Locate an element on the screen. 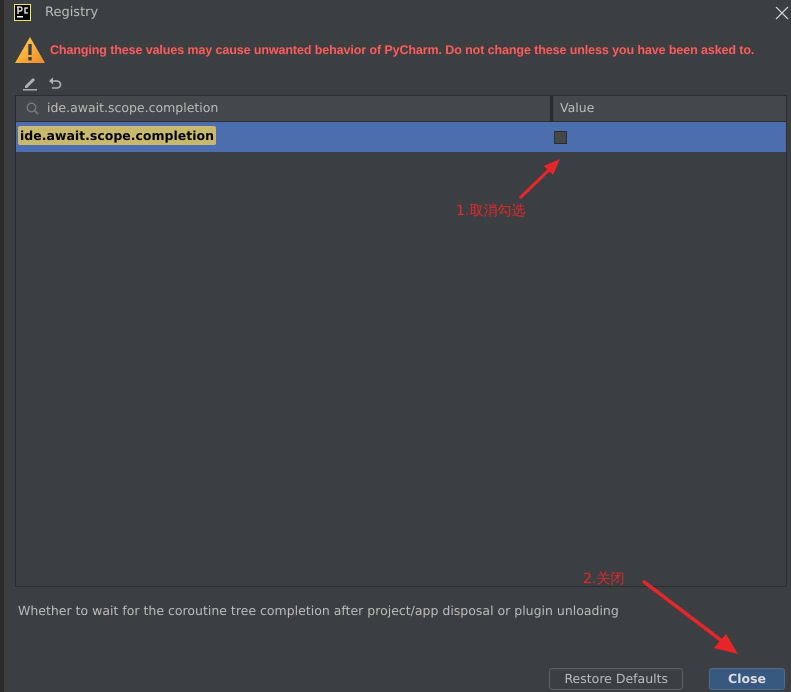 The width and height of the screenshot is (791, 692). close-icon is located at coordinates (782, 13).